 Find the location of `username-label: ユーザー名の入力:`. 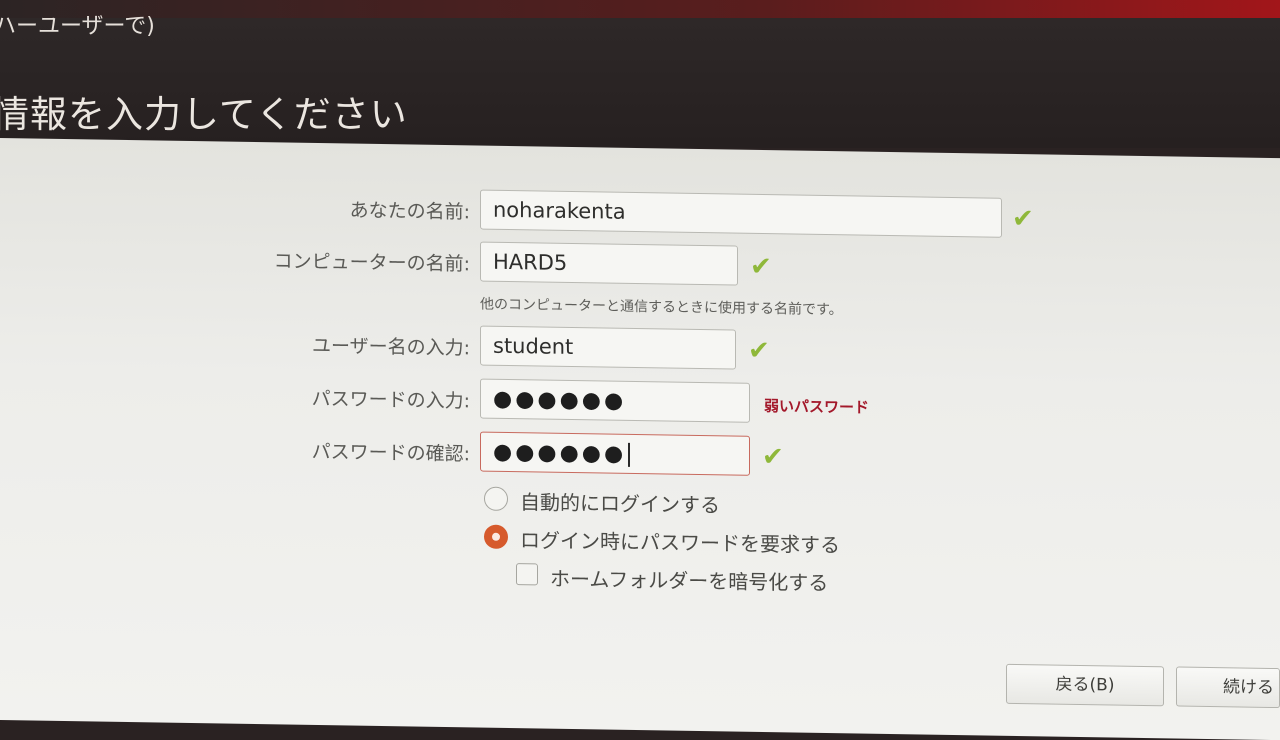

username-label: ユーザー名の入力: is located at coordinates (390, 347).